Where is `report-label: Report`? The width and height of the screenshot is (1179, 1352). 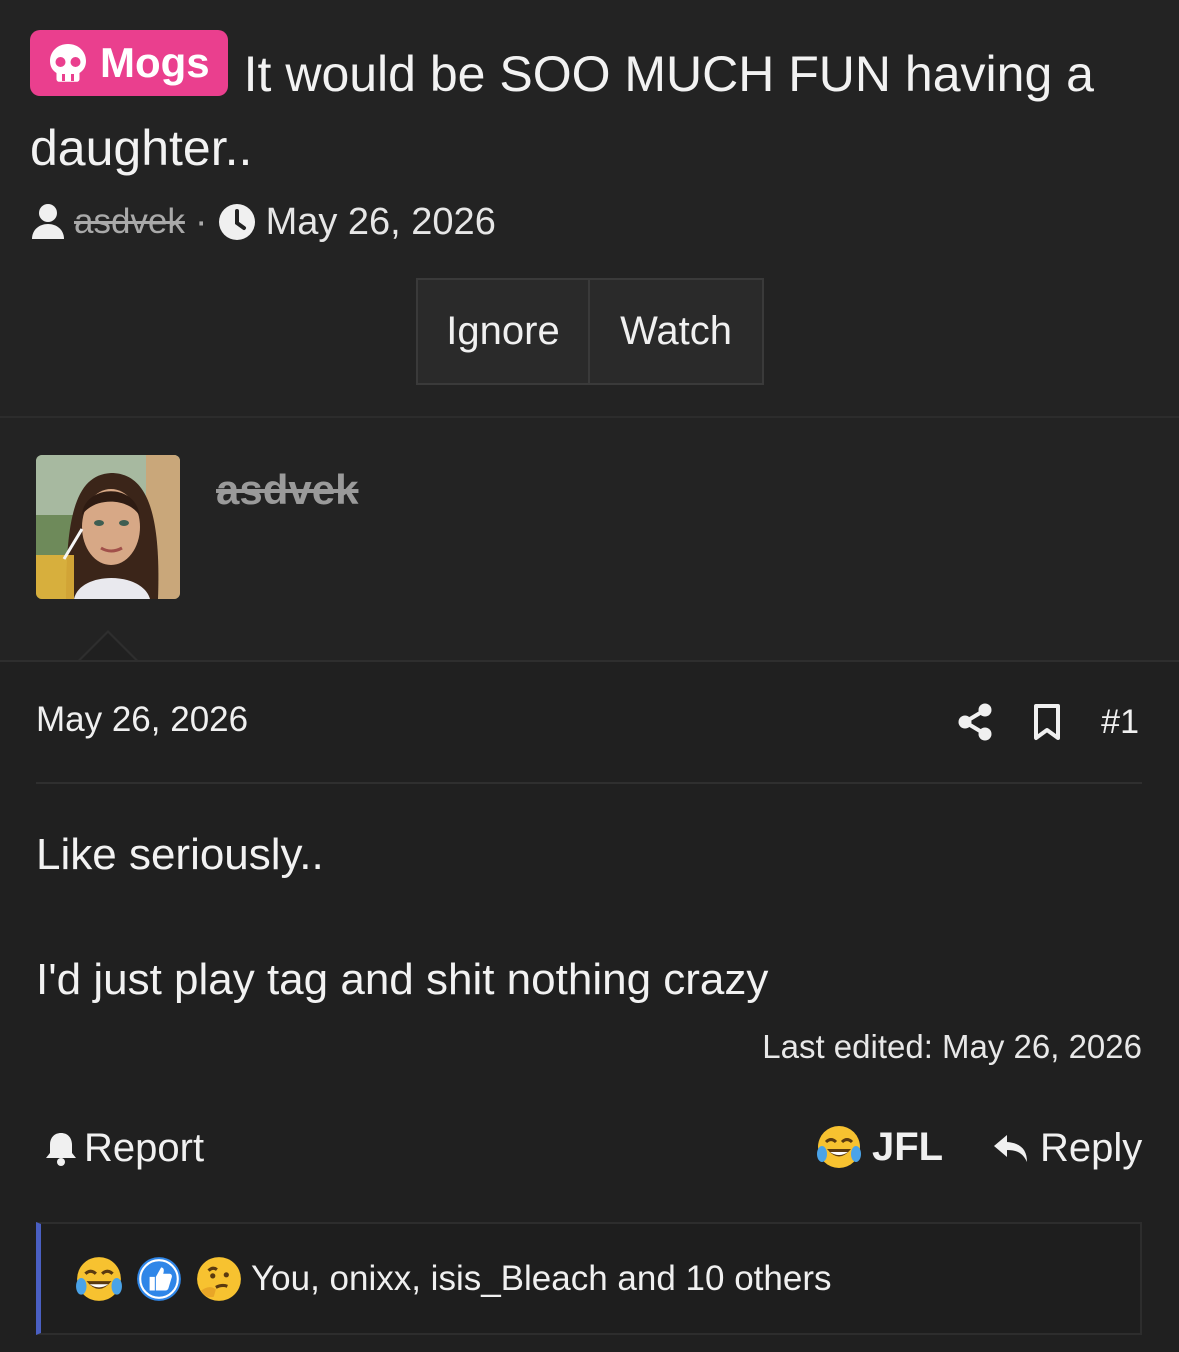 report-label: Report is located at coordinates (144, 1148).